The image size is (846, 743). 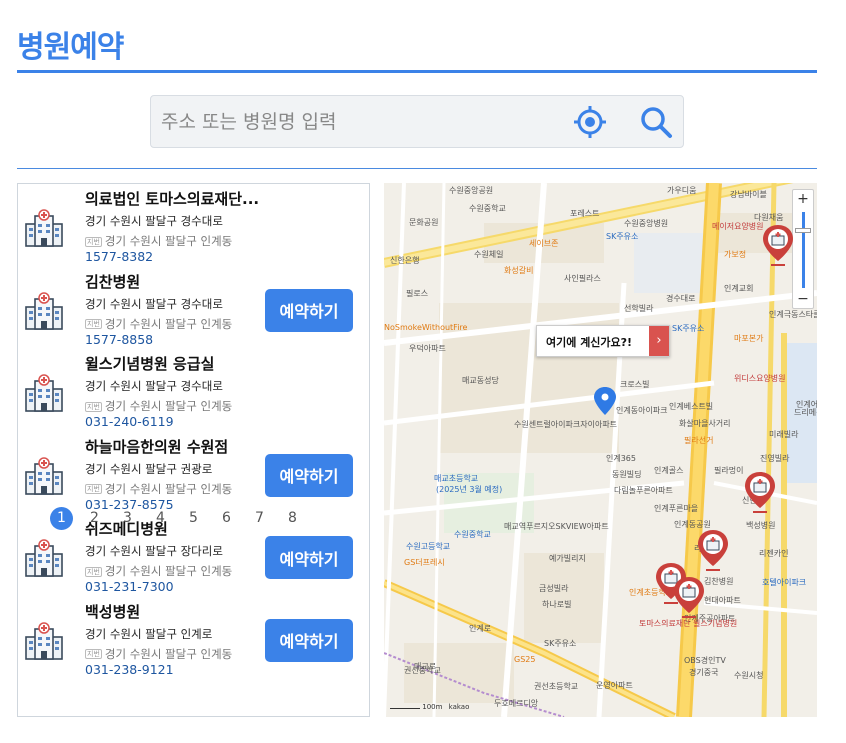 I want to click on map-label: 인계골스, so click(x=669, y=470).